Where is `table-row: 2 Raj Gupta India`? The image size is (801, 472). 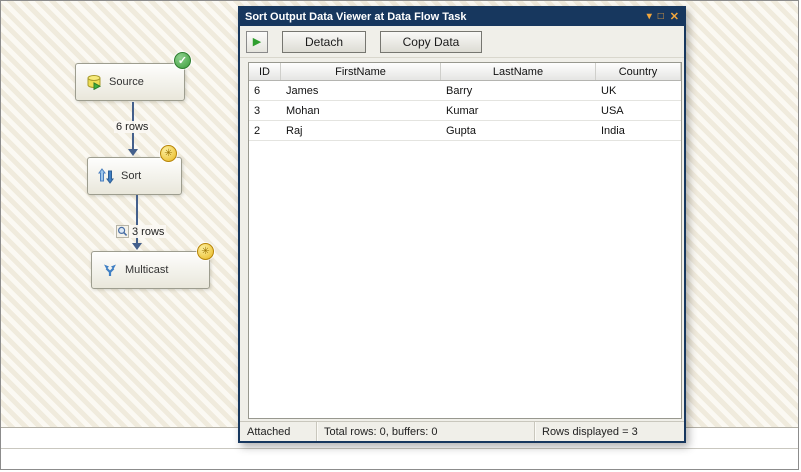 table-row: 2 Raj Gupta India is located at coordinates (465, 131).